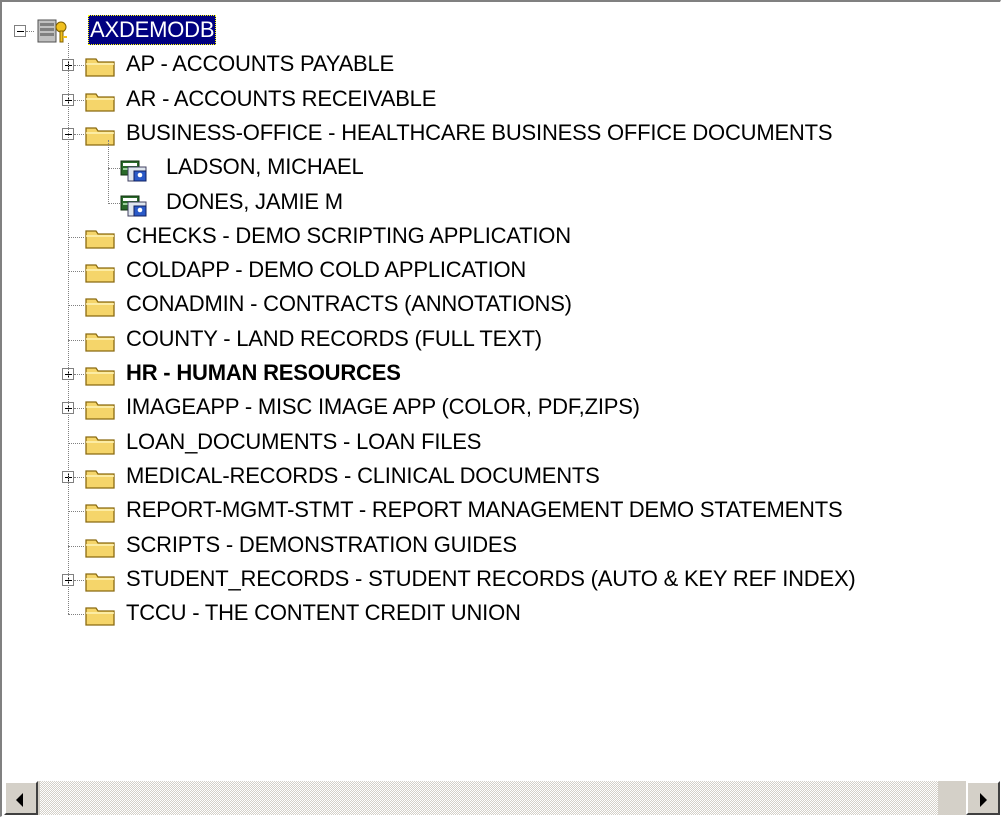 Image resolution: width=1001 pixels, height=817 pixels. I want to click on database-key-icon, so click(50, 30).